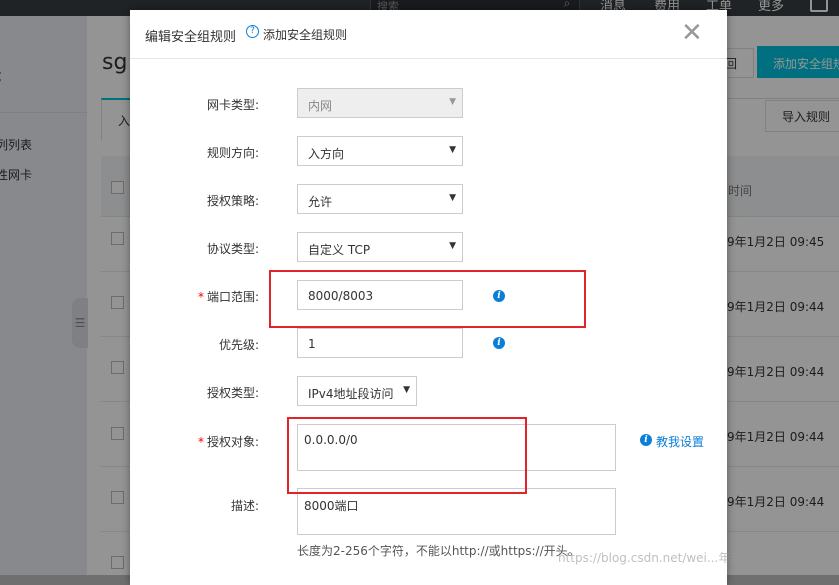 Image resolution: width=839 pixels, height=585 pixels. I want to click on auth-object-highlight, so click(407, 455).